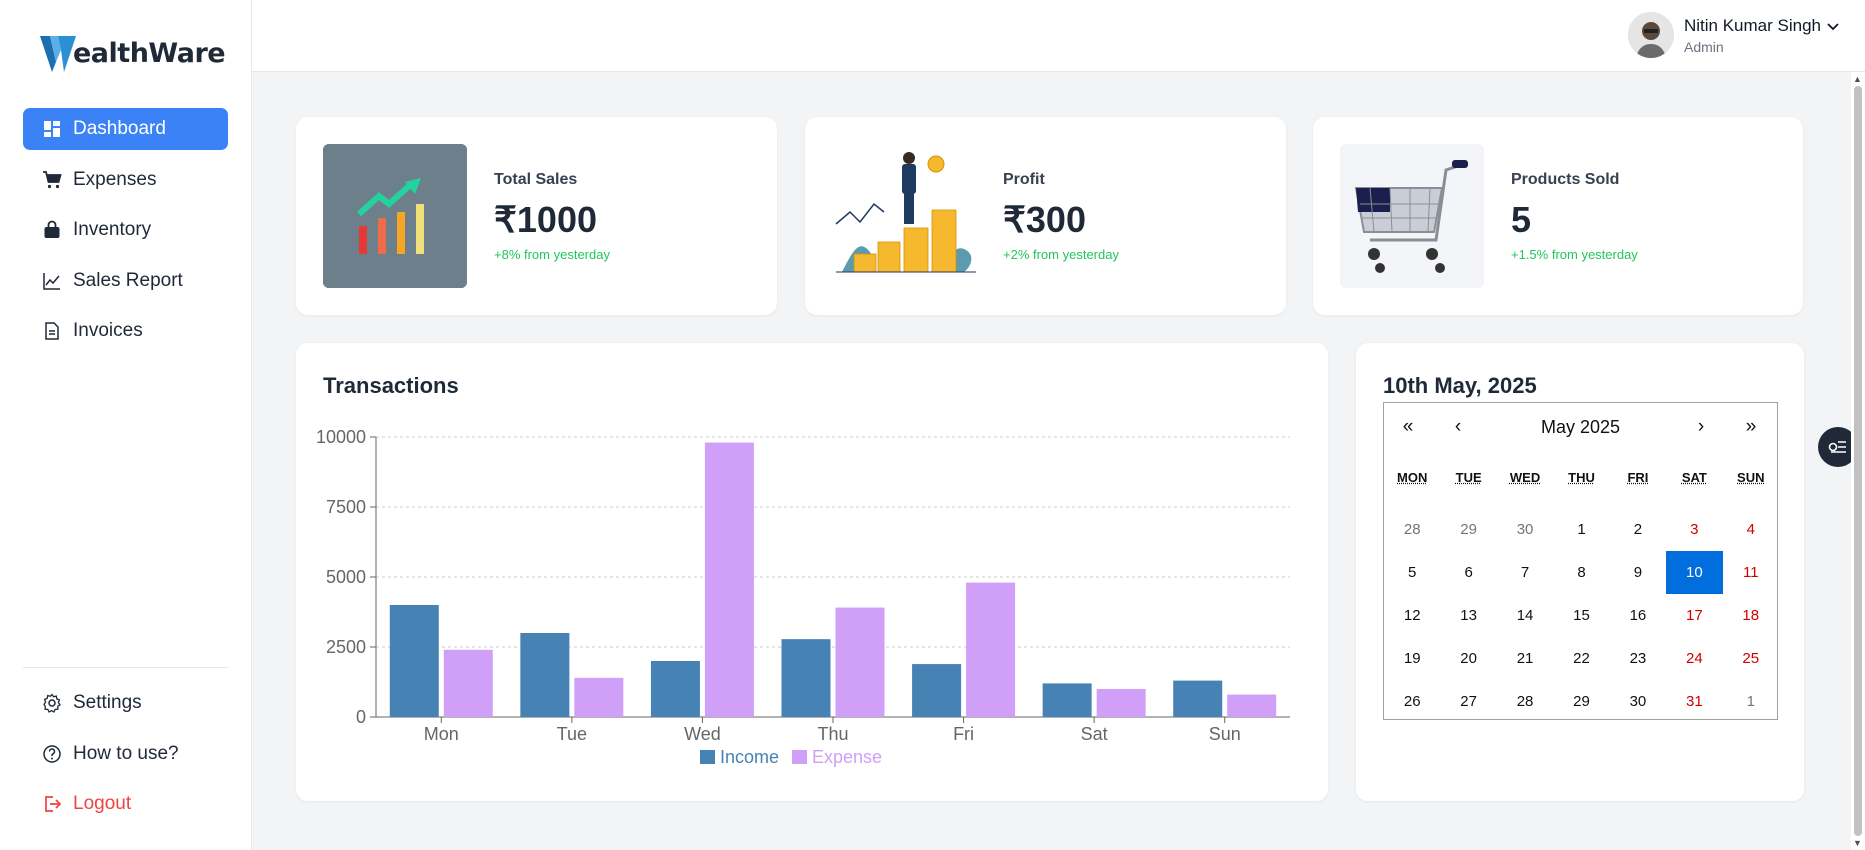 This screenshot has height=850, width=1865. What do you see at coordinates (1751, 615) in the screenshot?
I see `calendar-day: 18` at bounding box center [1751, 615].